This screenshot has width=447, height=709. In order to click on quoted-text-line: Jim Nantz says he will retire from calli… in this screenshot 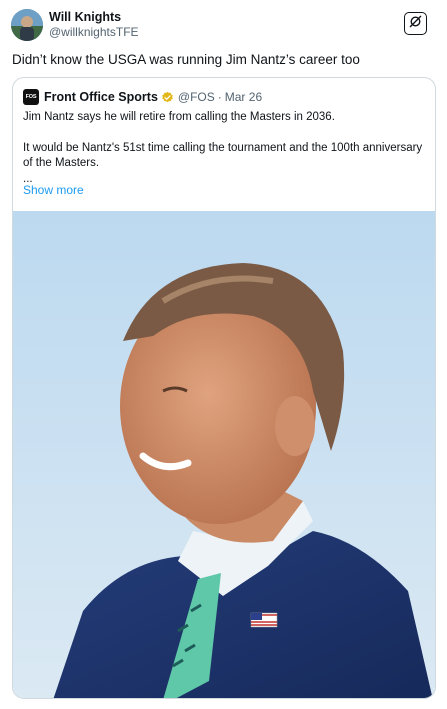, I will do `click(179, 117)`.